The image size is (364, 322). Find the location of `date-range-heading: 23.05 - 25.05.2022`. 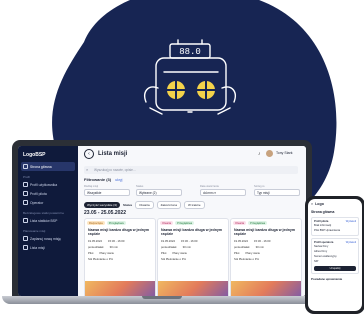

date-range-heading: 23.05 - 25.05.2022 is located at coordinates (105, 213).